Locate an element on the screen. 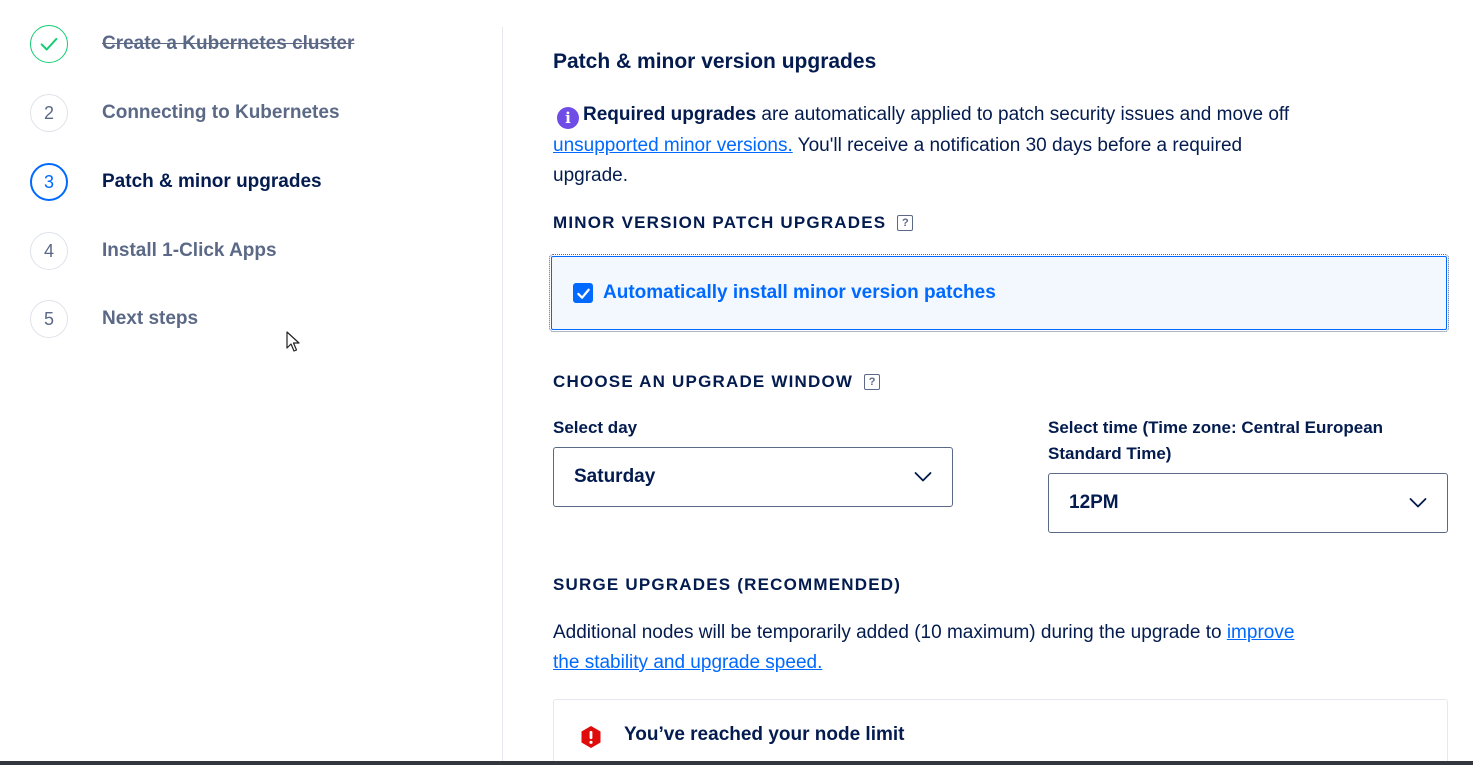  info-icon: i is located at coordinates (568, 118).